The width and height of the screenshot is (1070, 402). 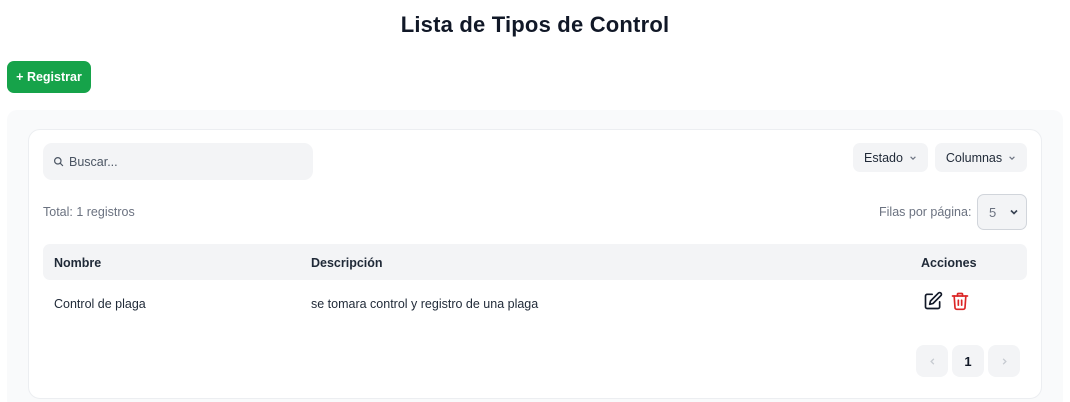 What do you see at coordinates (100, 304) in the screenshot?
I see `cell-nombre: Control de plaga` at bounding box center [100, 304].